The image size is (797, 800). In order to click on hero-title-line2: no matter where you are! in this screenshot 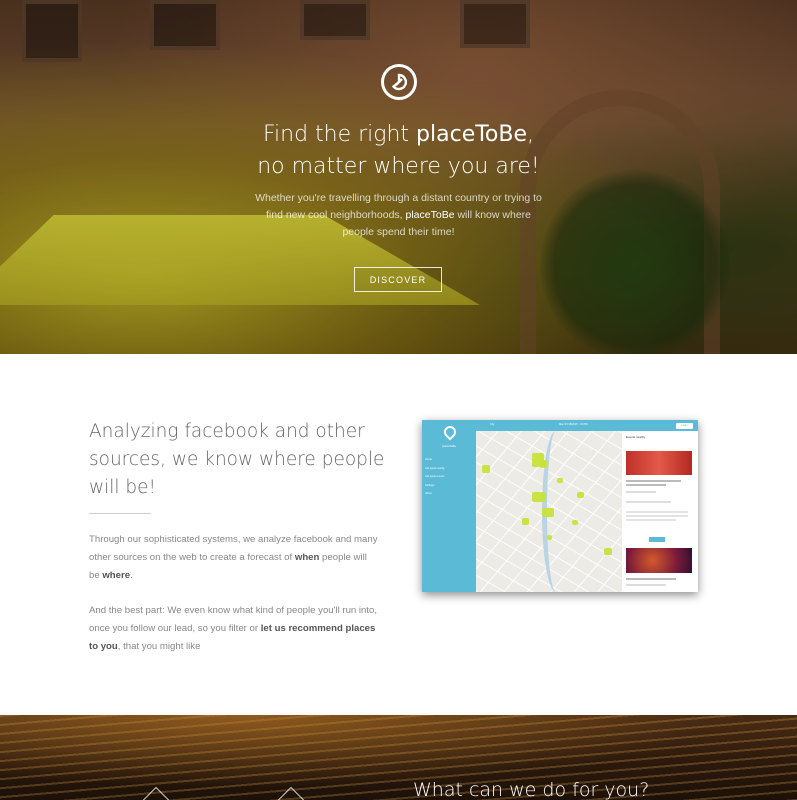, I will do `click(398, 166)`.